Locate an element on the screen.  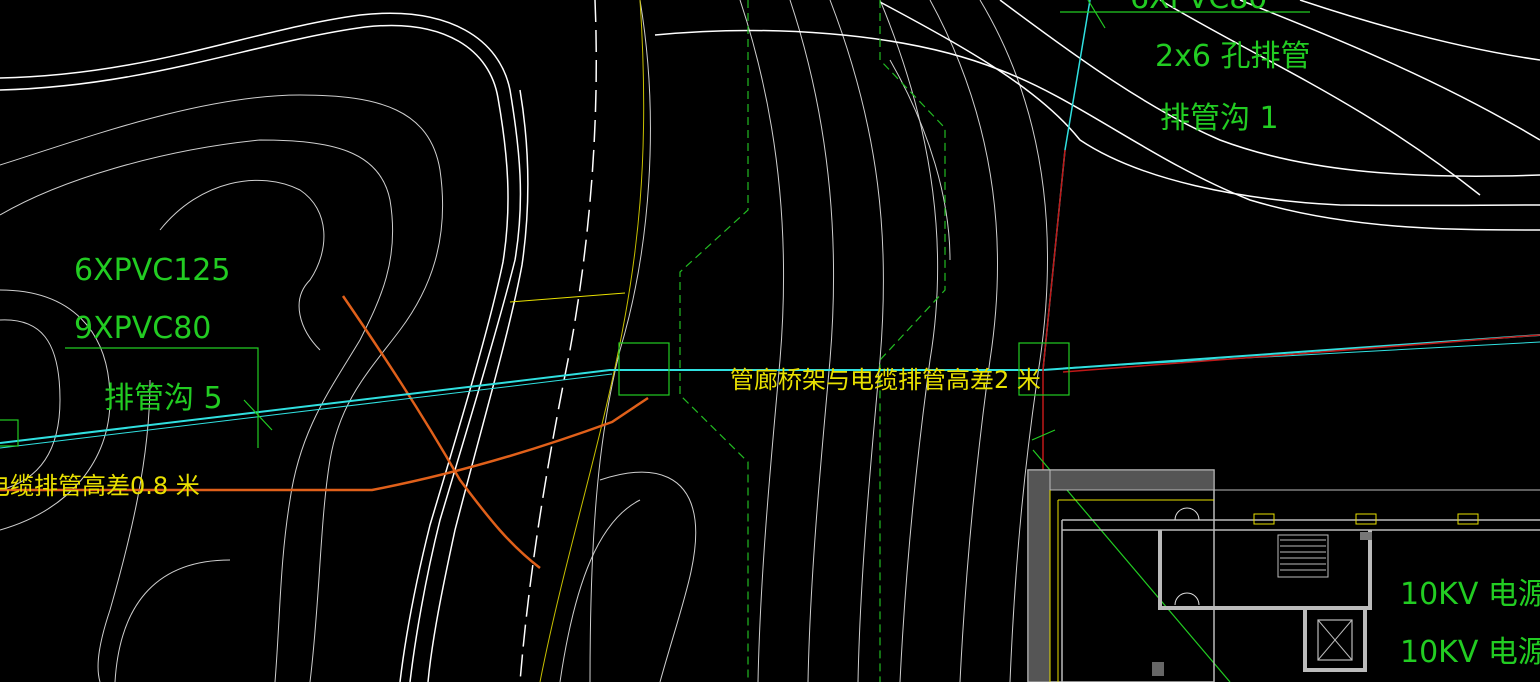
label-top-right-partial: 6XPVC80 is located at coordinates (1198, 8).